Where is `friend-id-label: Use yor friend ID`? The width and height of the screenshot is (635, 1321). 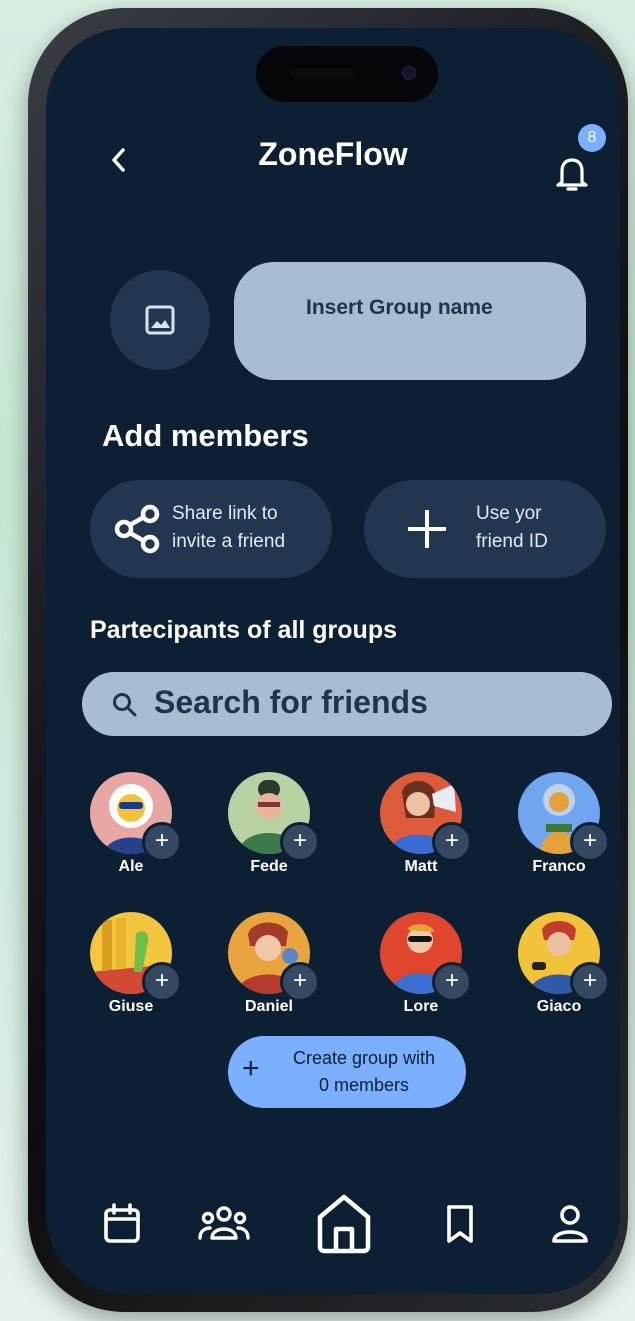 friend-id-label: Use yor friend ID is located at coordinates (512, 527).